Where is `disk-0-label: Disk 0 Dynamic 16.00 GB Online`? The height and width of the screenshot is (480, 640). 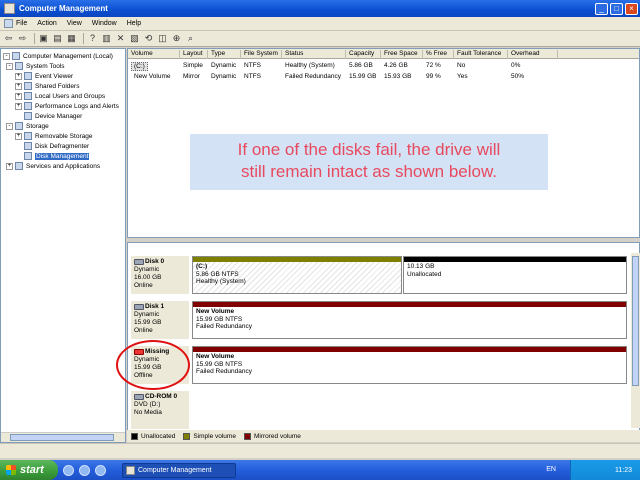 disk-0-label: Disk 0 Dynamic 16.00 GB Online is located at coordinates (160, 275).